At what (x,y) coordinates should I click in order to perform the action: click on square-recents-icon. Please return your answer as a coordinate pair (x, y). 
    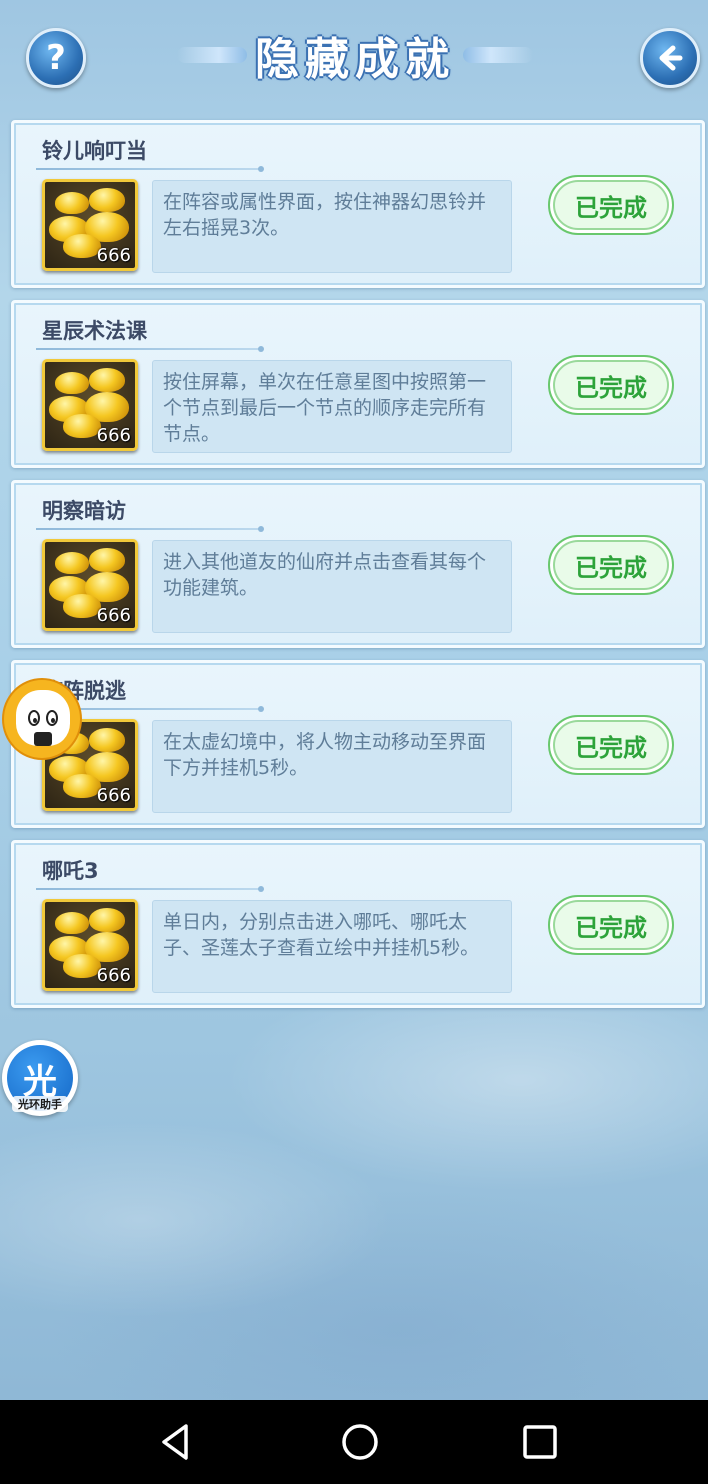
    Looking at the image, I should click on (540, 1442).